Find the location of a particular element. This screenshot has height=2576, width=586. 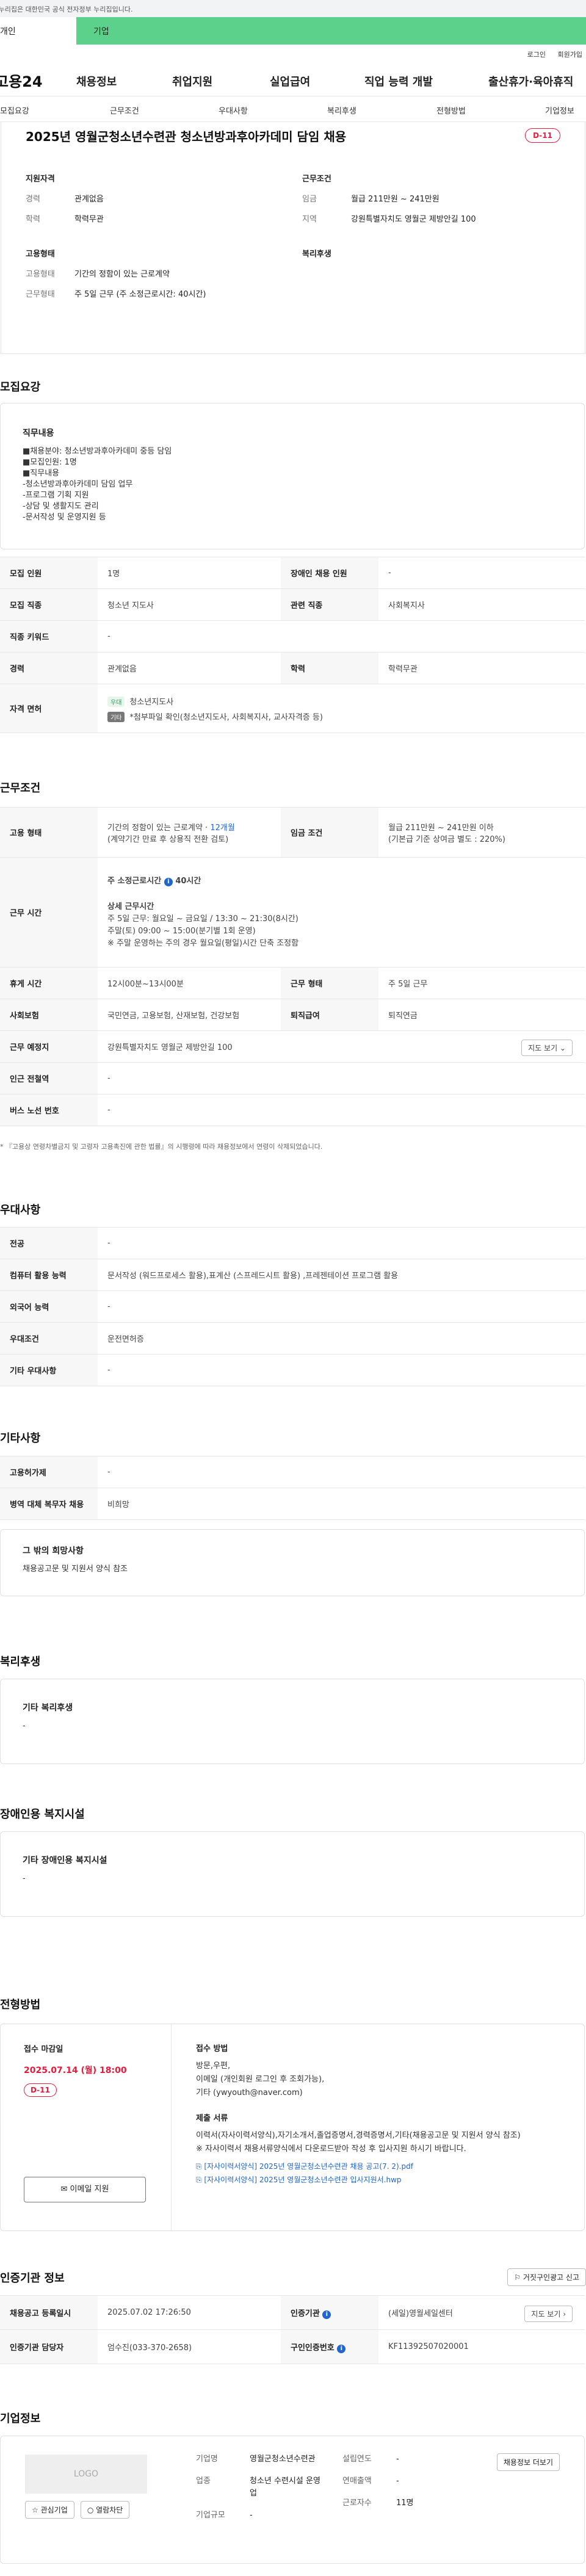

welfare-block: 복리후생 is located at coordinates (316, 254).